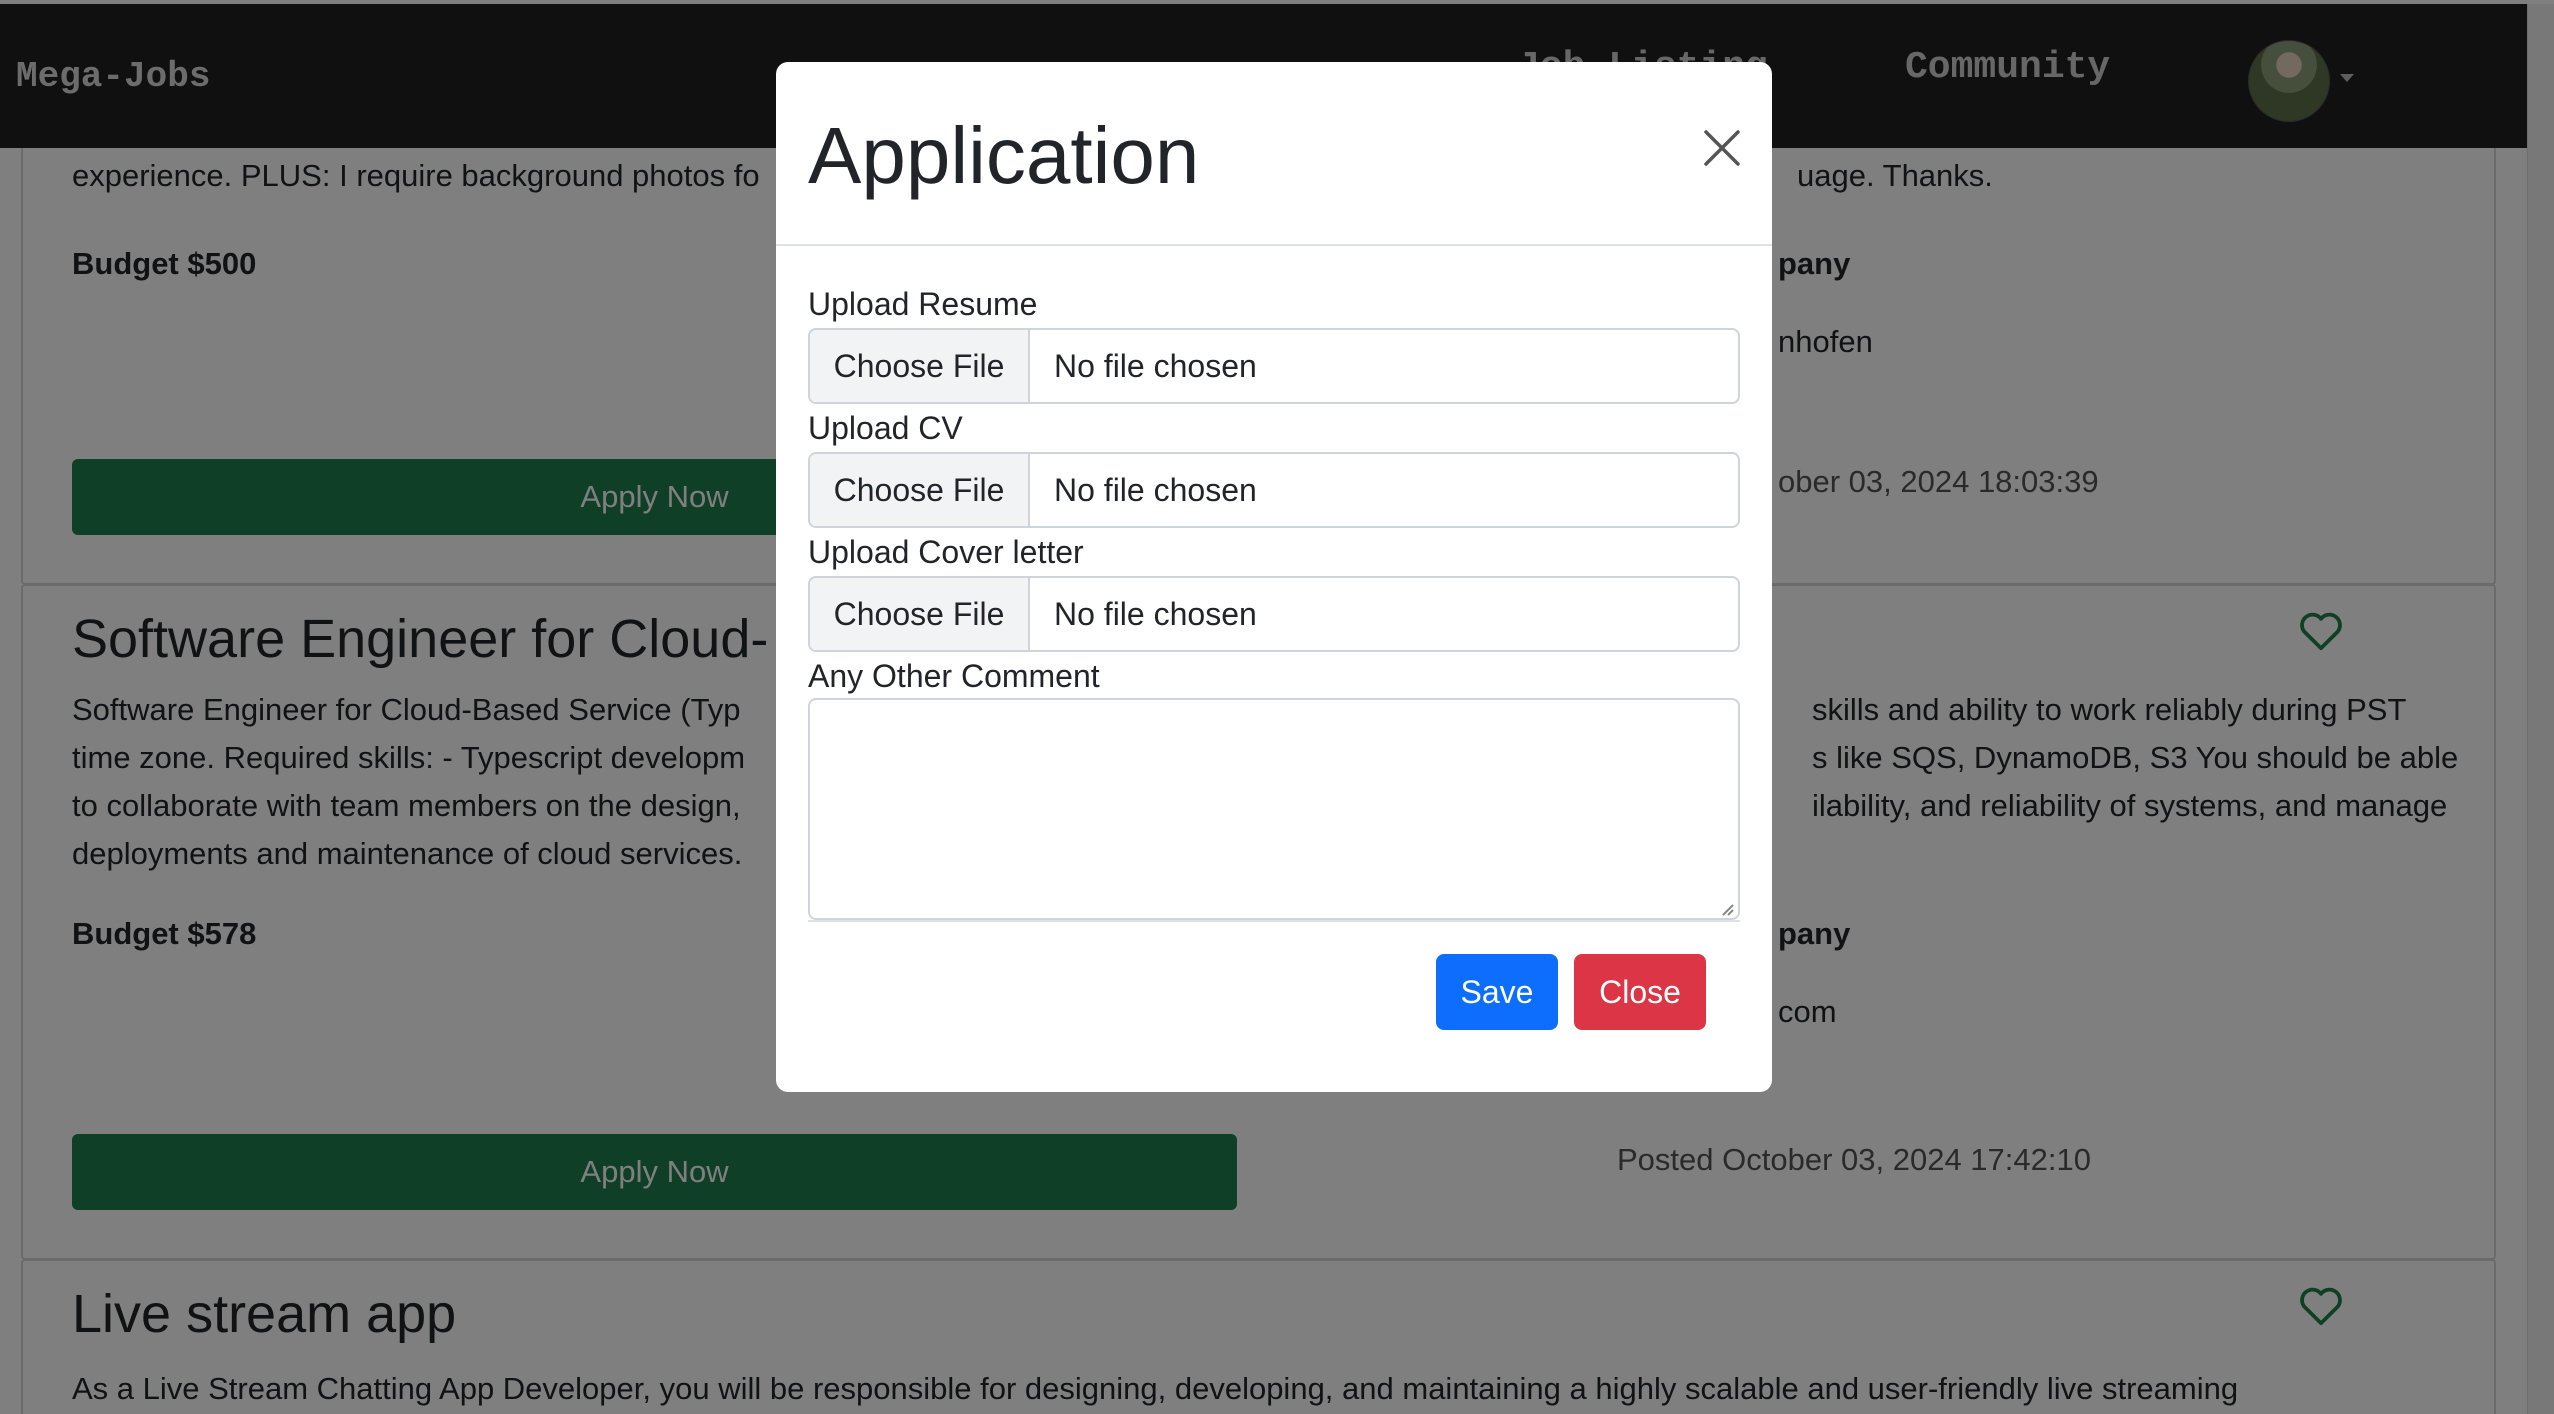 The width and height of the screenshot is (2554, 1414). I want to click on close-icon, so click(1722, 148).